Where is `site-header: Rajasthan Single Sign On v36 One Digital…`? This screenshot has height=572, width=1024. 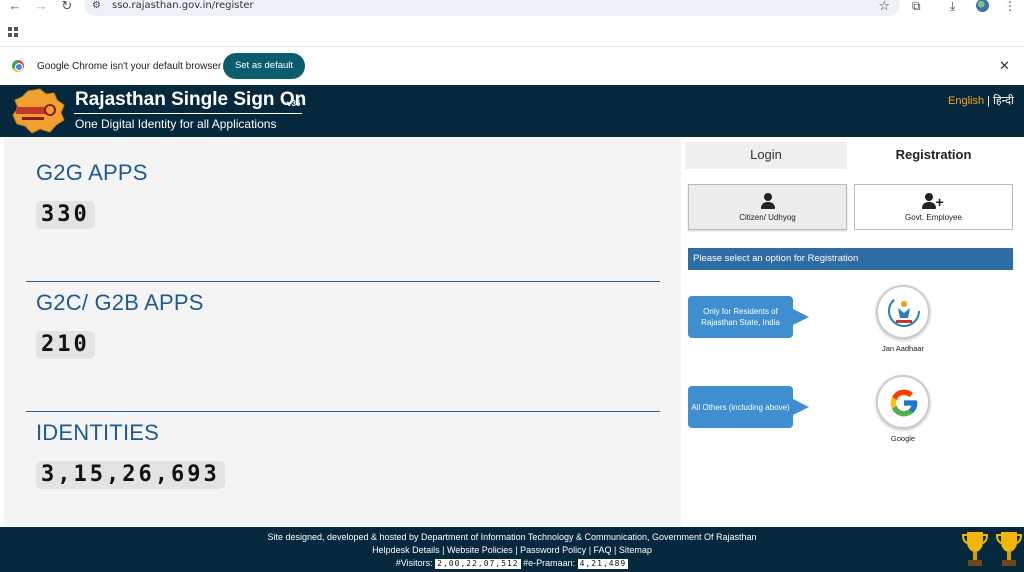 site-header: Rajasthan Single Sign On v36 One Digital… is located at coordinates (512, 111).